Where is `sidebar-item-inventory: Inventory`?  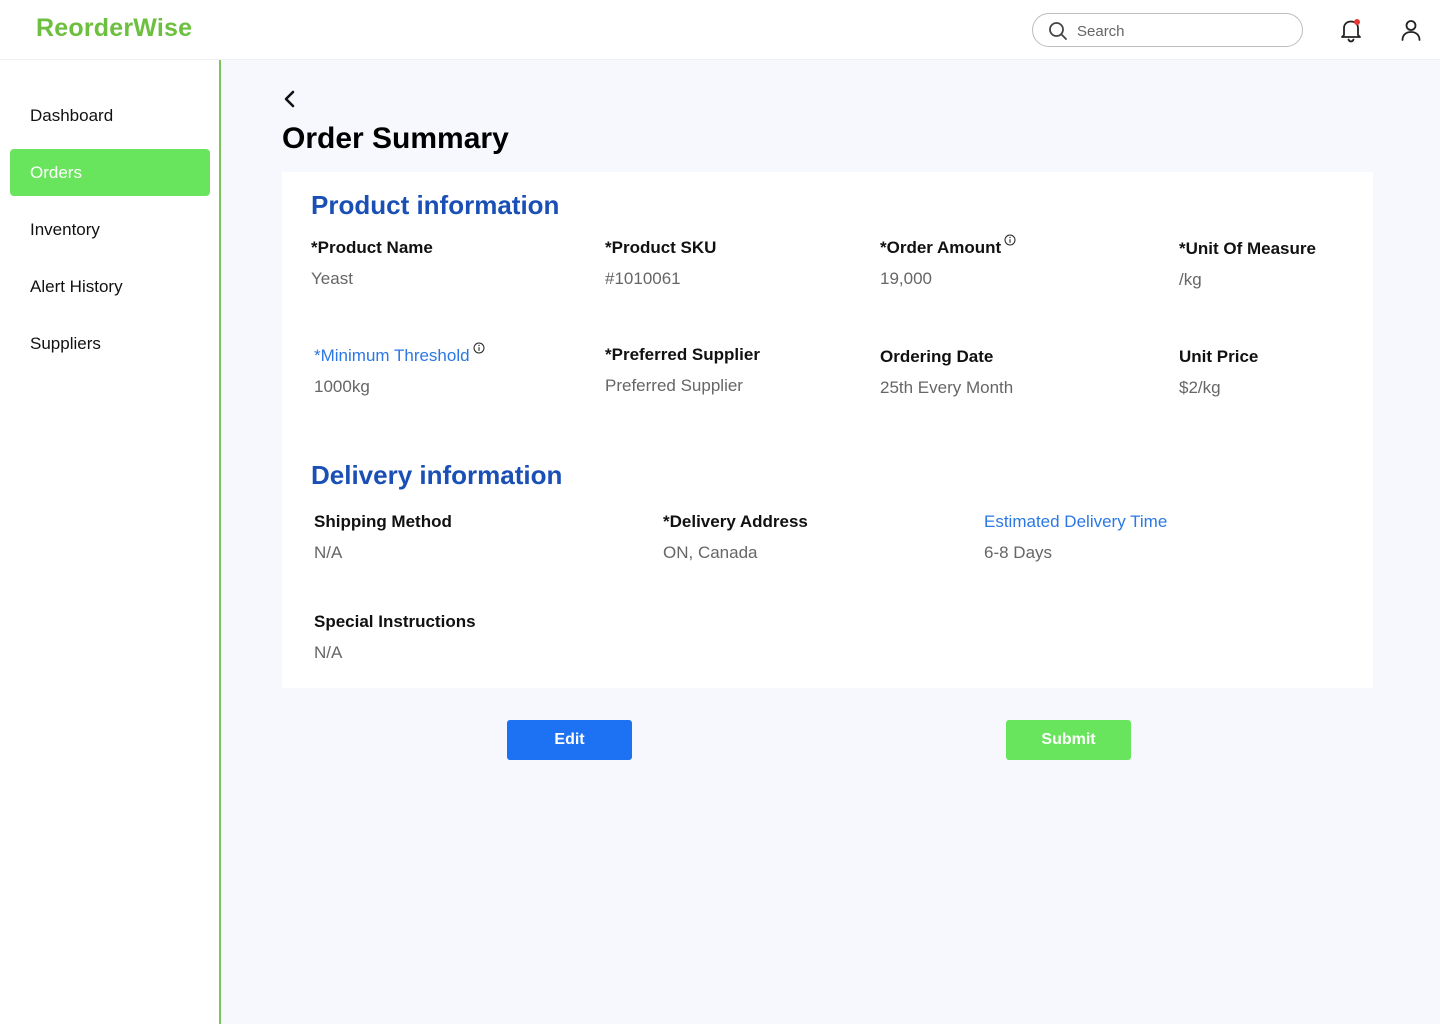 sidebar-item-inventory: Inventory is located at coordinates (110, 229).